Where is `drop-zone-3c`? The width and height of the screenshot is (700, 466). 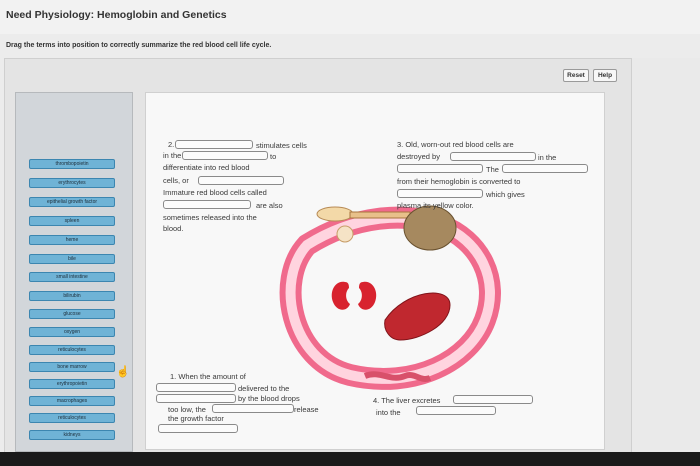 drop-zone-3c is located at coordinates (545, 168).